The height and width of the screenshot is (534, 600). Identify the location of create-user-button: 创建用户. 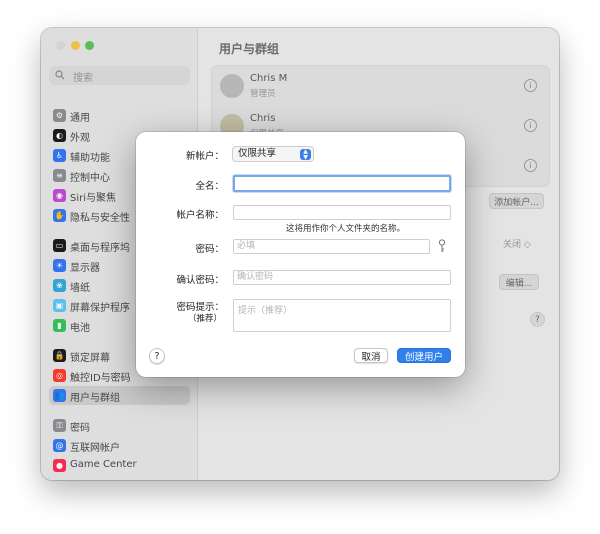
(424, 355).